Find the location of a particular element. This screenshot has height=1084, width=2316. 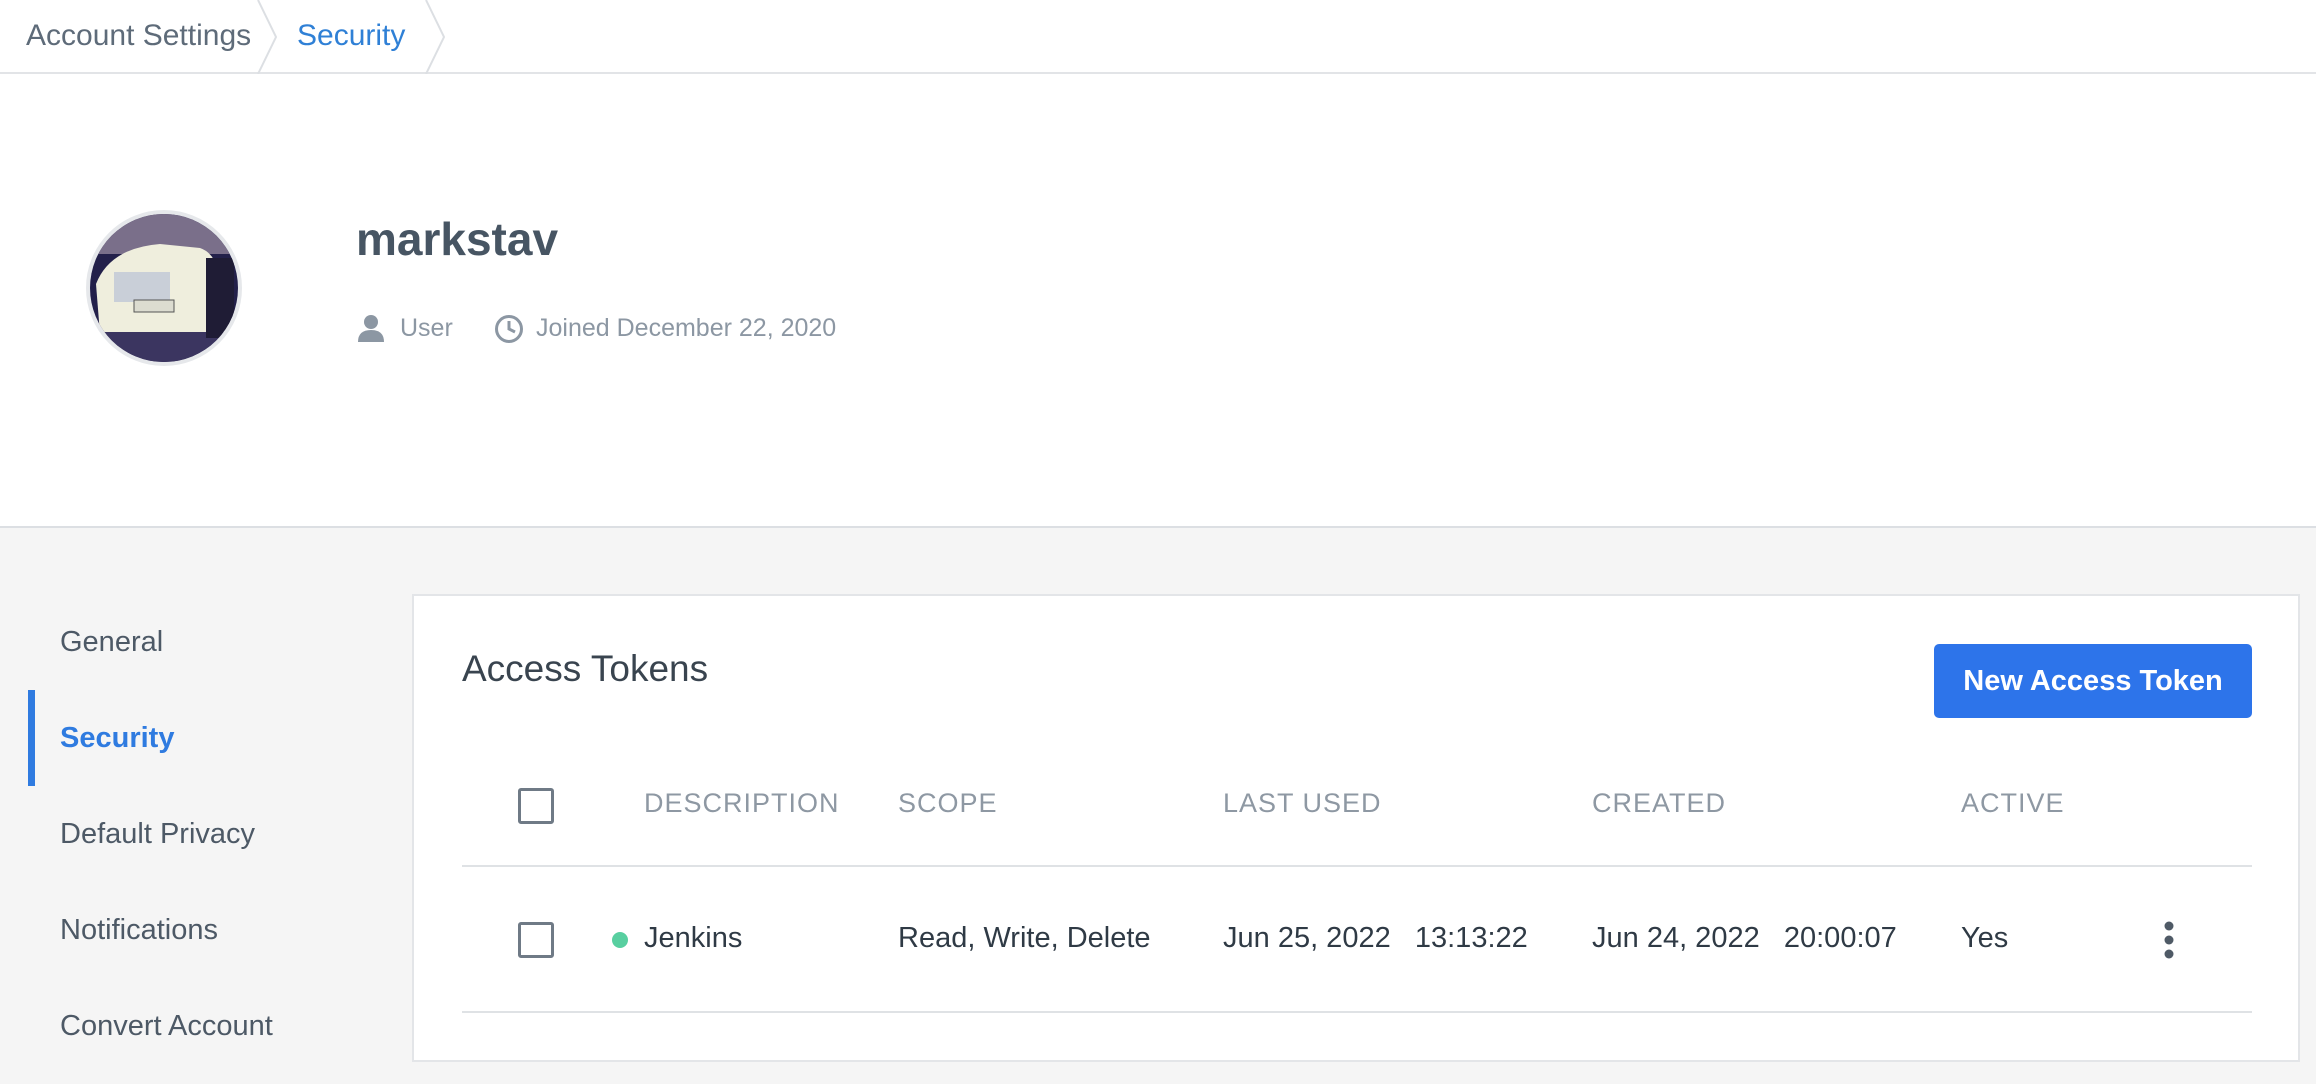

profile-username: markstav is located at coordinates (457, 239).